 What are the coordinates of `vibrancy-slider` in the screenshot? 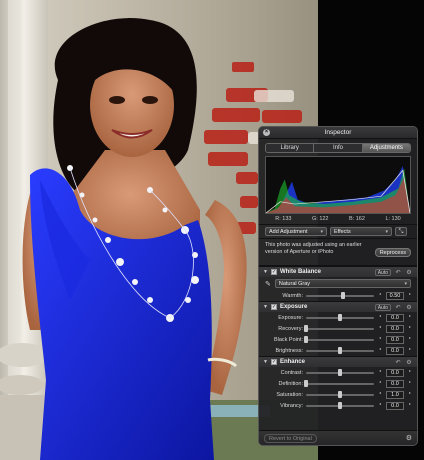 It's located at (340, 405).